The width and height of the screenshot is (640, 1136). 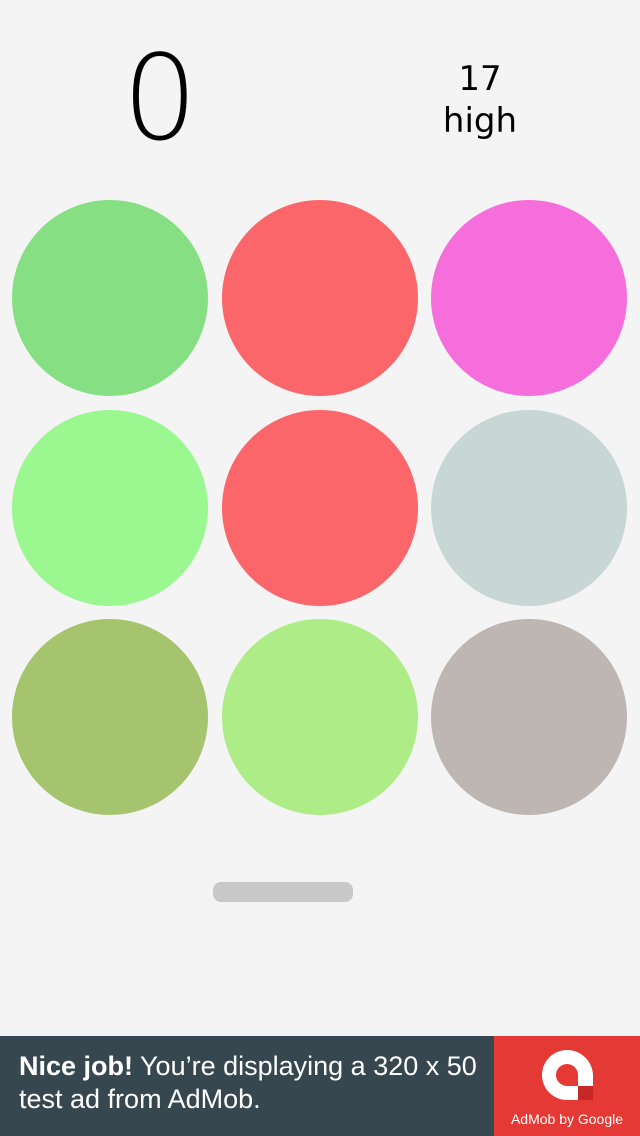 What do you see at coordinates (529, 717) in the screenshot?
I see `circle-r3-c3` at bounding box center [529, 717].